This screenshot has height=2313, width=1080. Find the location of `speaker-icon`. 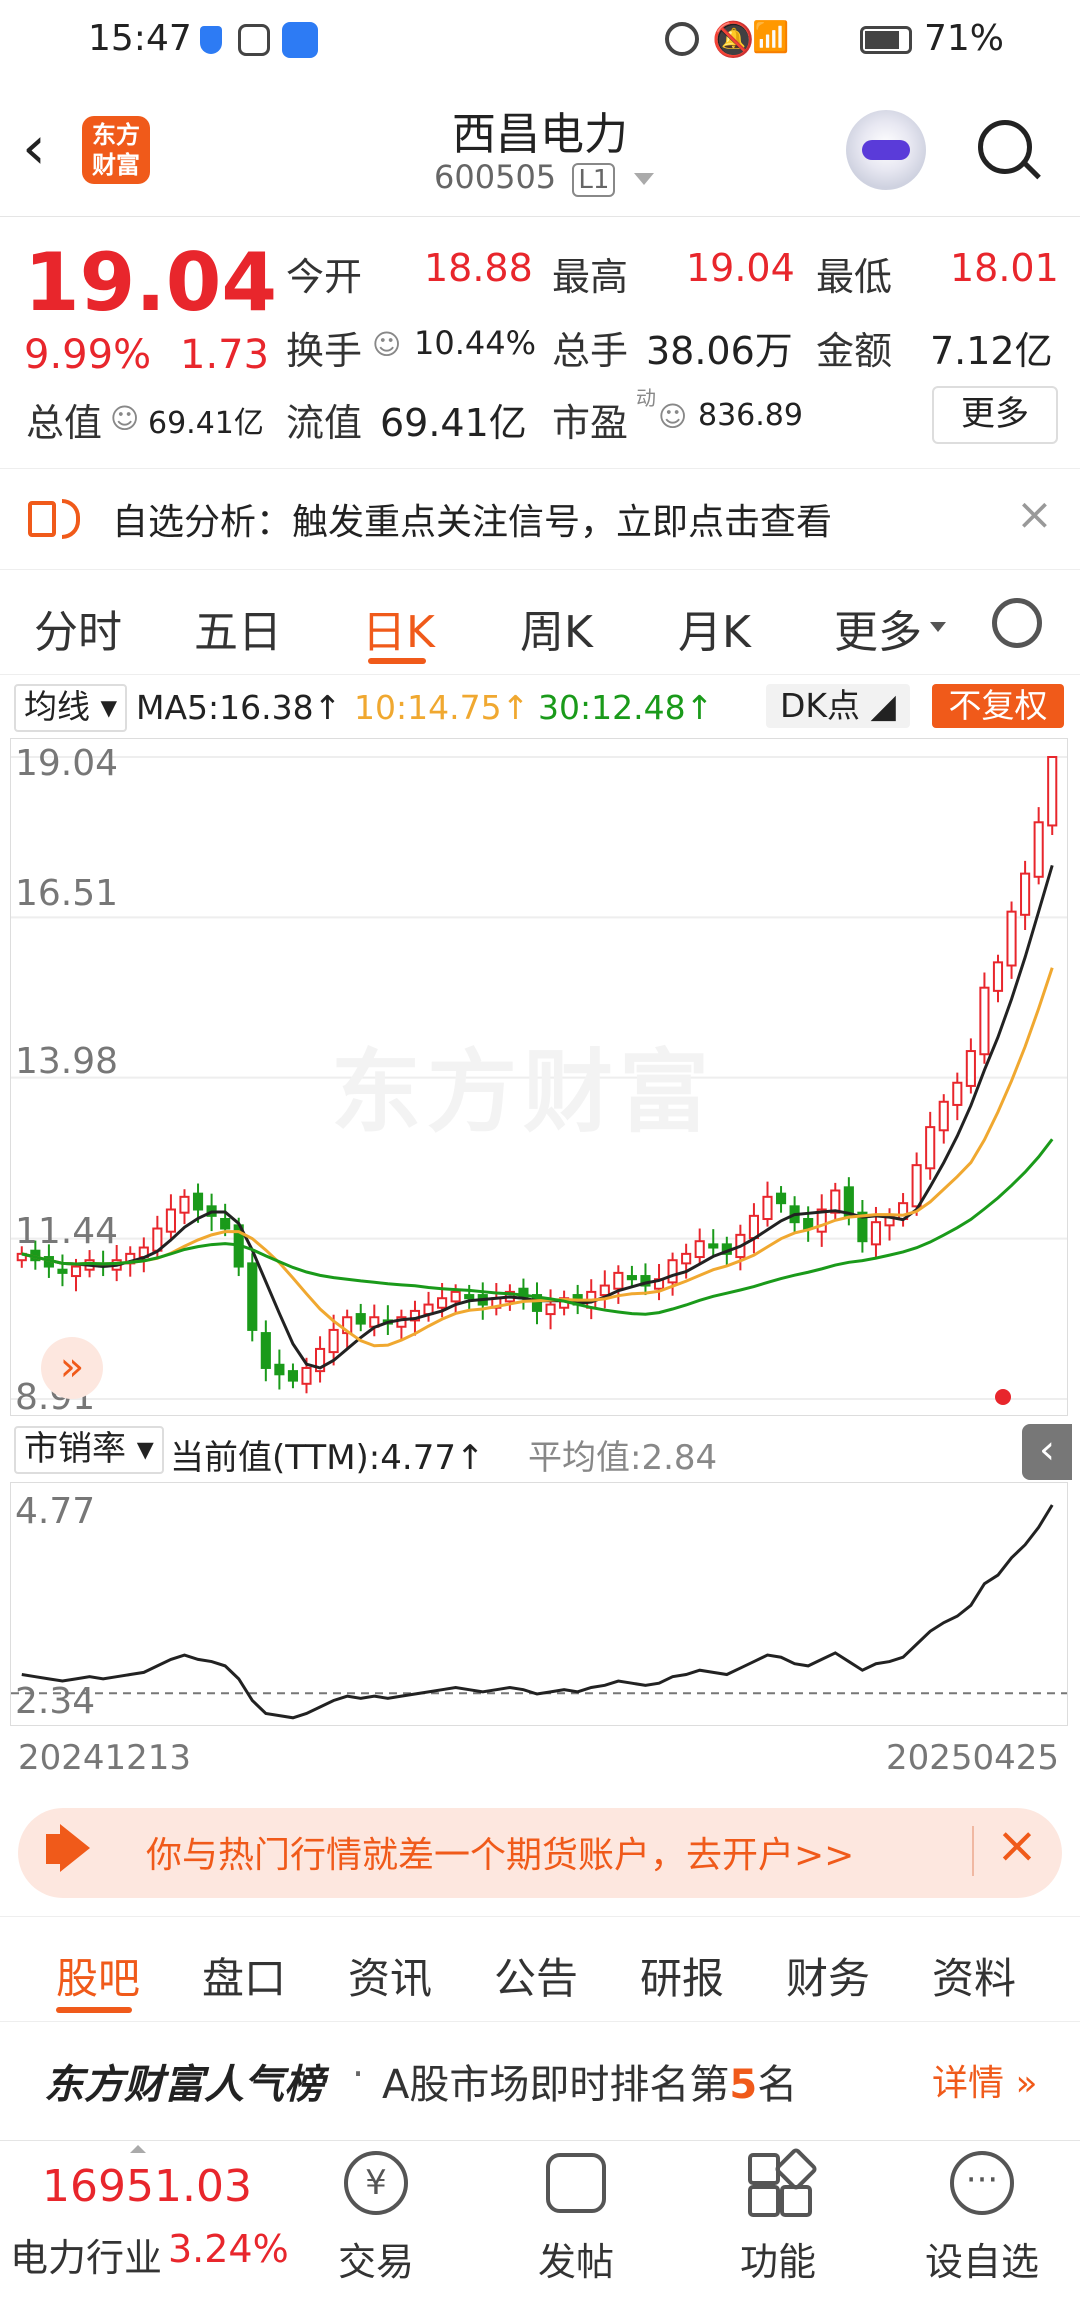

speaker-icon is located at coordinates (42, 519).